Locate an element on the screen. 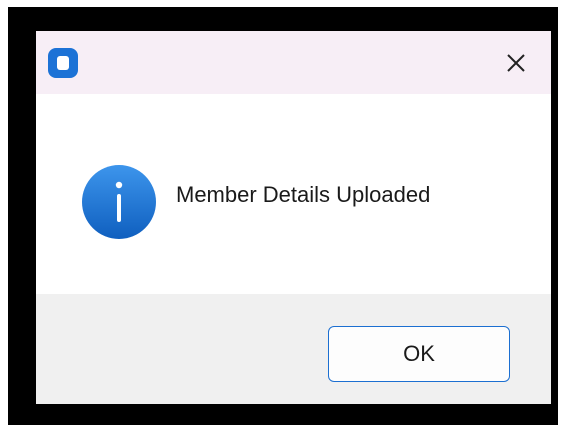  close-icon is located at coordinates (516, 63).